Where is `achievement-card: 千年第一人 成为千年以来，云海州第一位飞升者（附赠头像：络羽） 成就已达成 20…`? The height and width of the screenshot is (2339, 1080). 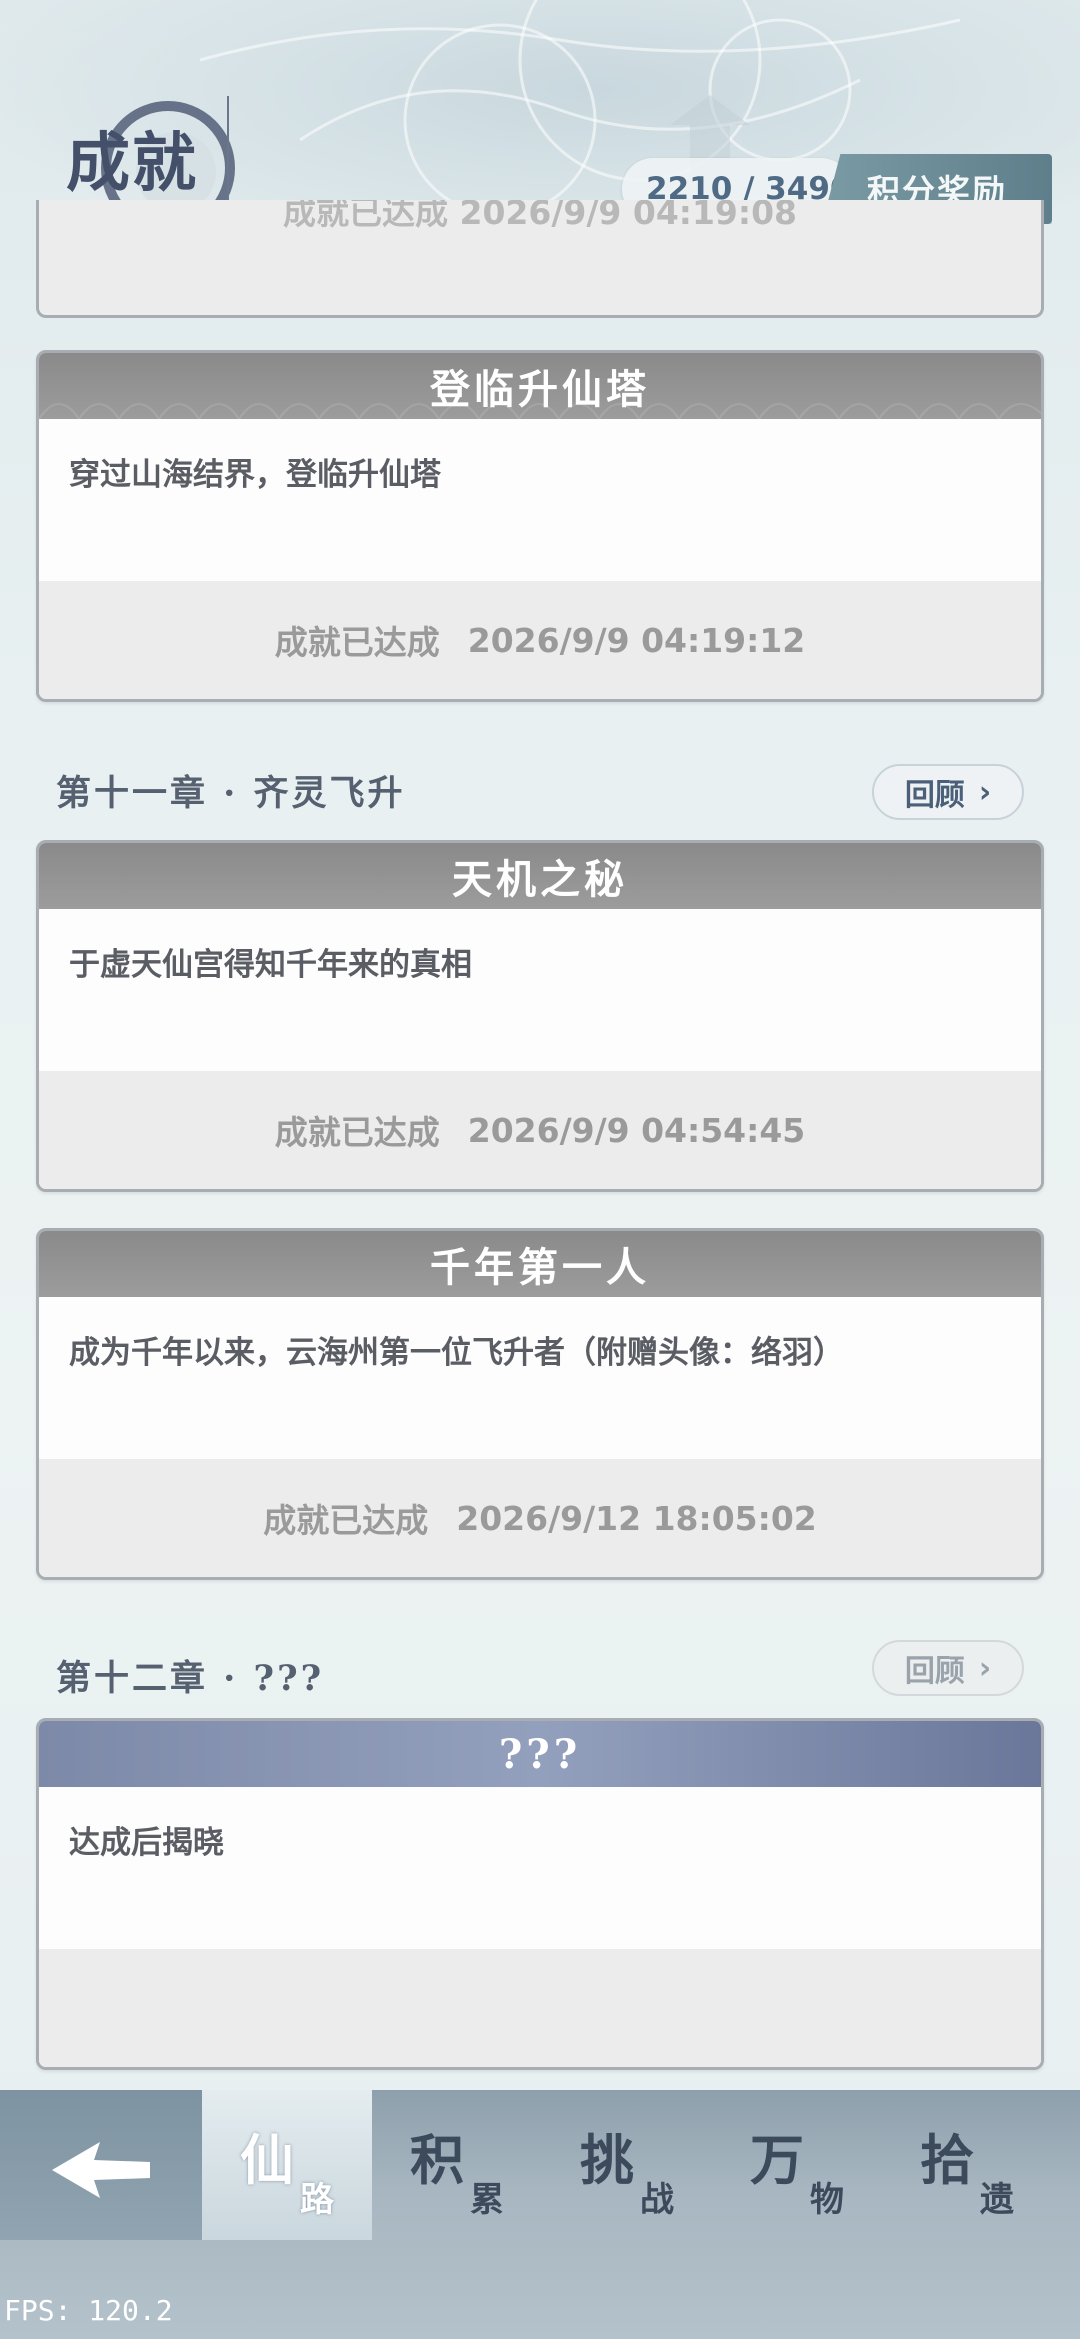 achievement-card: 千年第一人 成为千年以来，云海州第一位飞升者（附赠头像：络羽） 成就已达成 20… is located at coordinates (540, 1404).